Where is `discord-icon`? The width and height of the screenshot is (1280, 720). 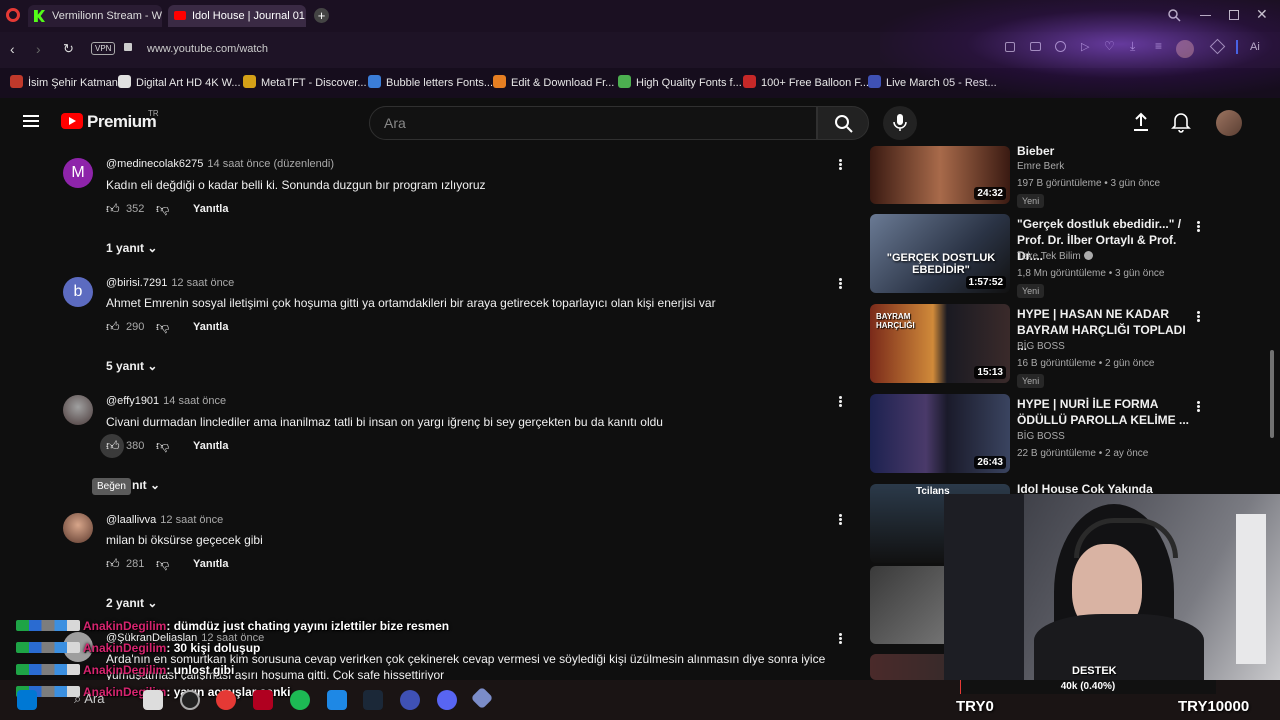
discord-icon is located at coordinates (447, 700).